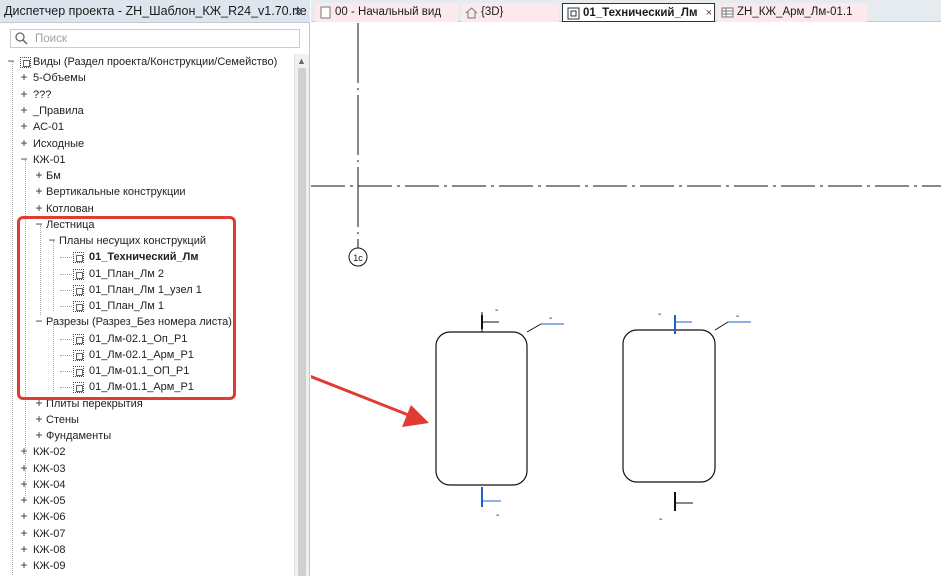 Image resolution: width=941 pixels, height=576 pixels. I want to click on scroll-up-icon: ▲, so click(301, 61).